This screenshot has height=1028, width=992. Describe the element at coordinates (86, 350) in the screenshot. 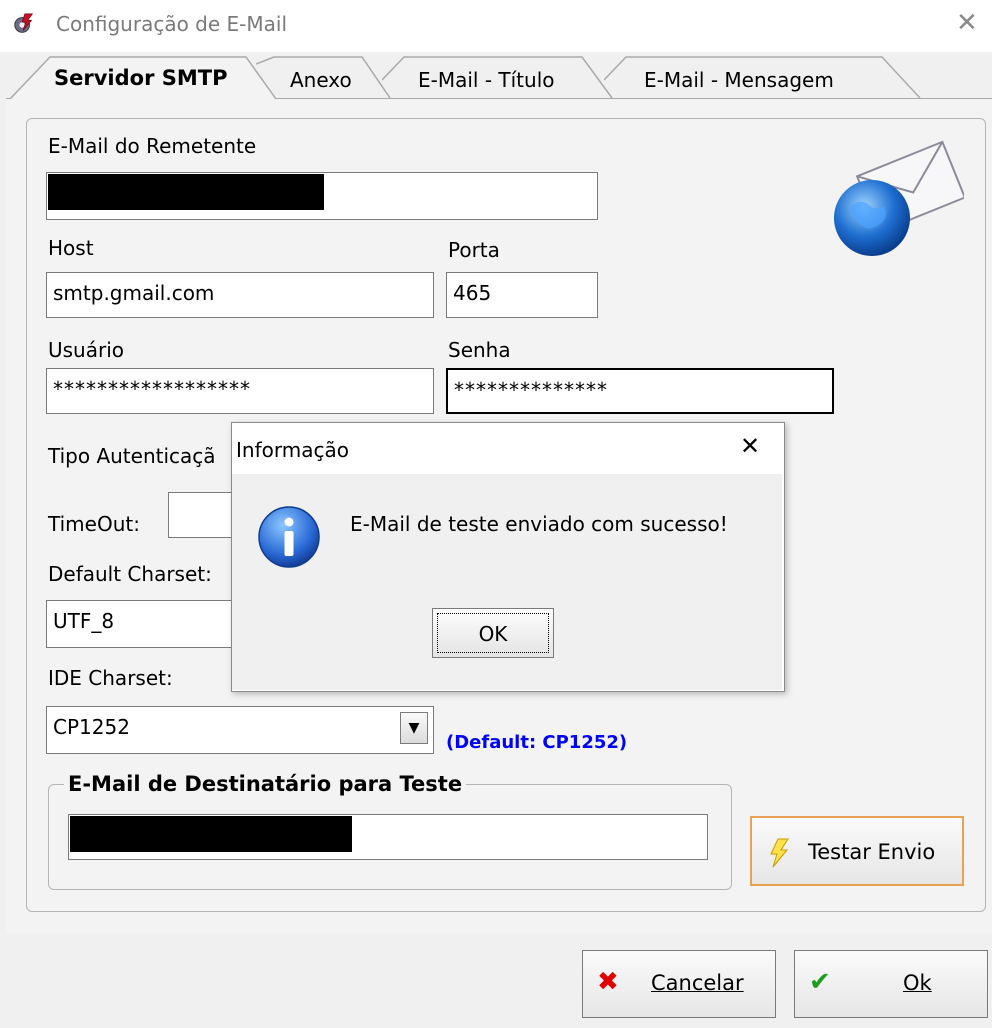

I see `usuario-label: Usuário` at that location.